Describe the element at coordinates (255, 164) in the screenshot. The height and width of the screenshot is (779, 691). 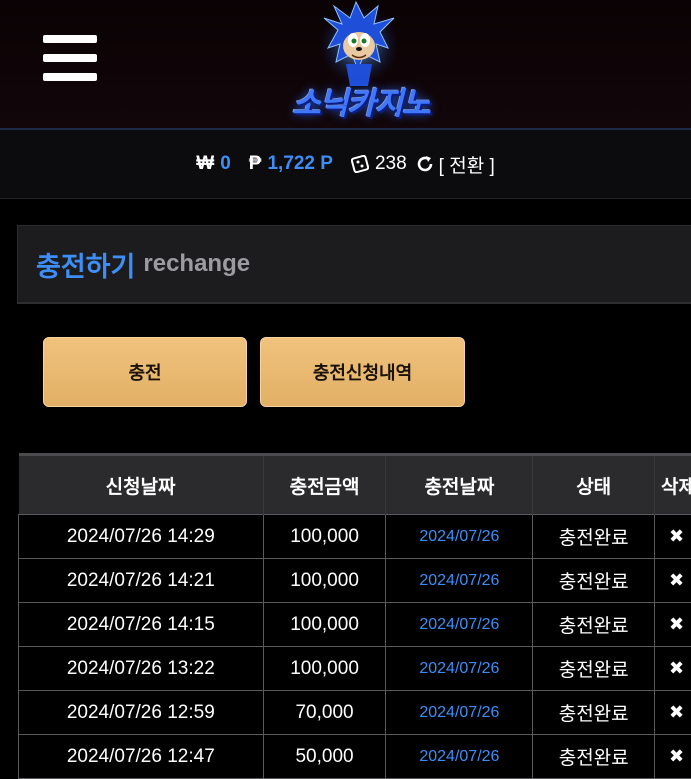
I see `point-icon: ₱` at that location.